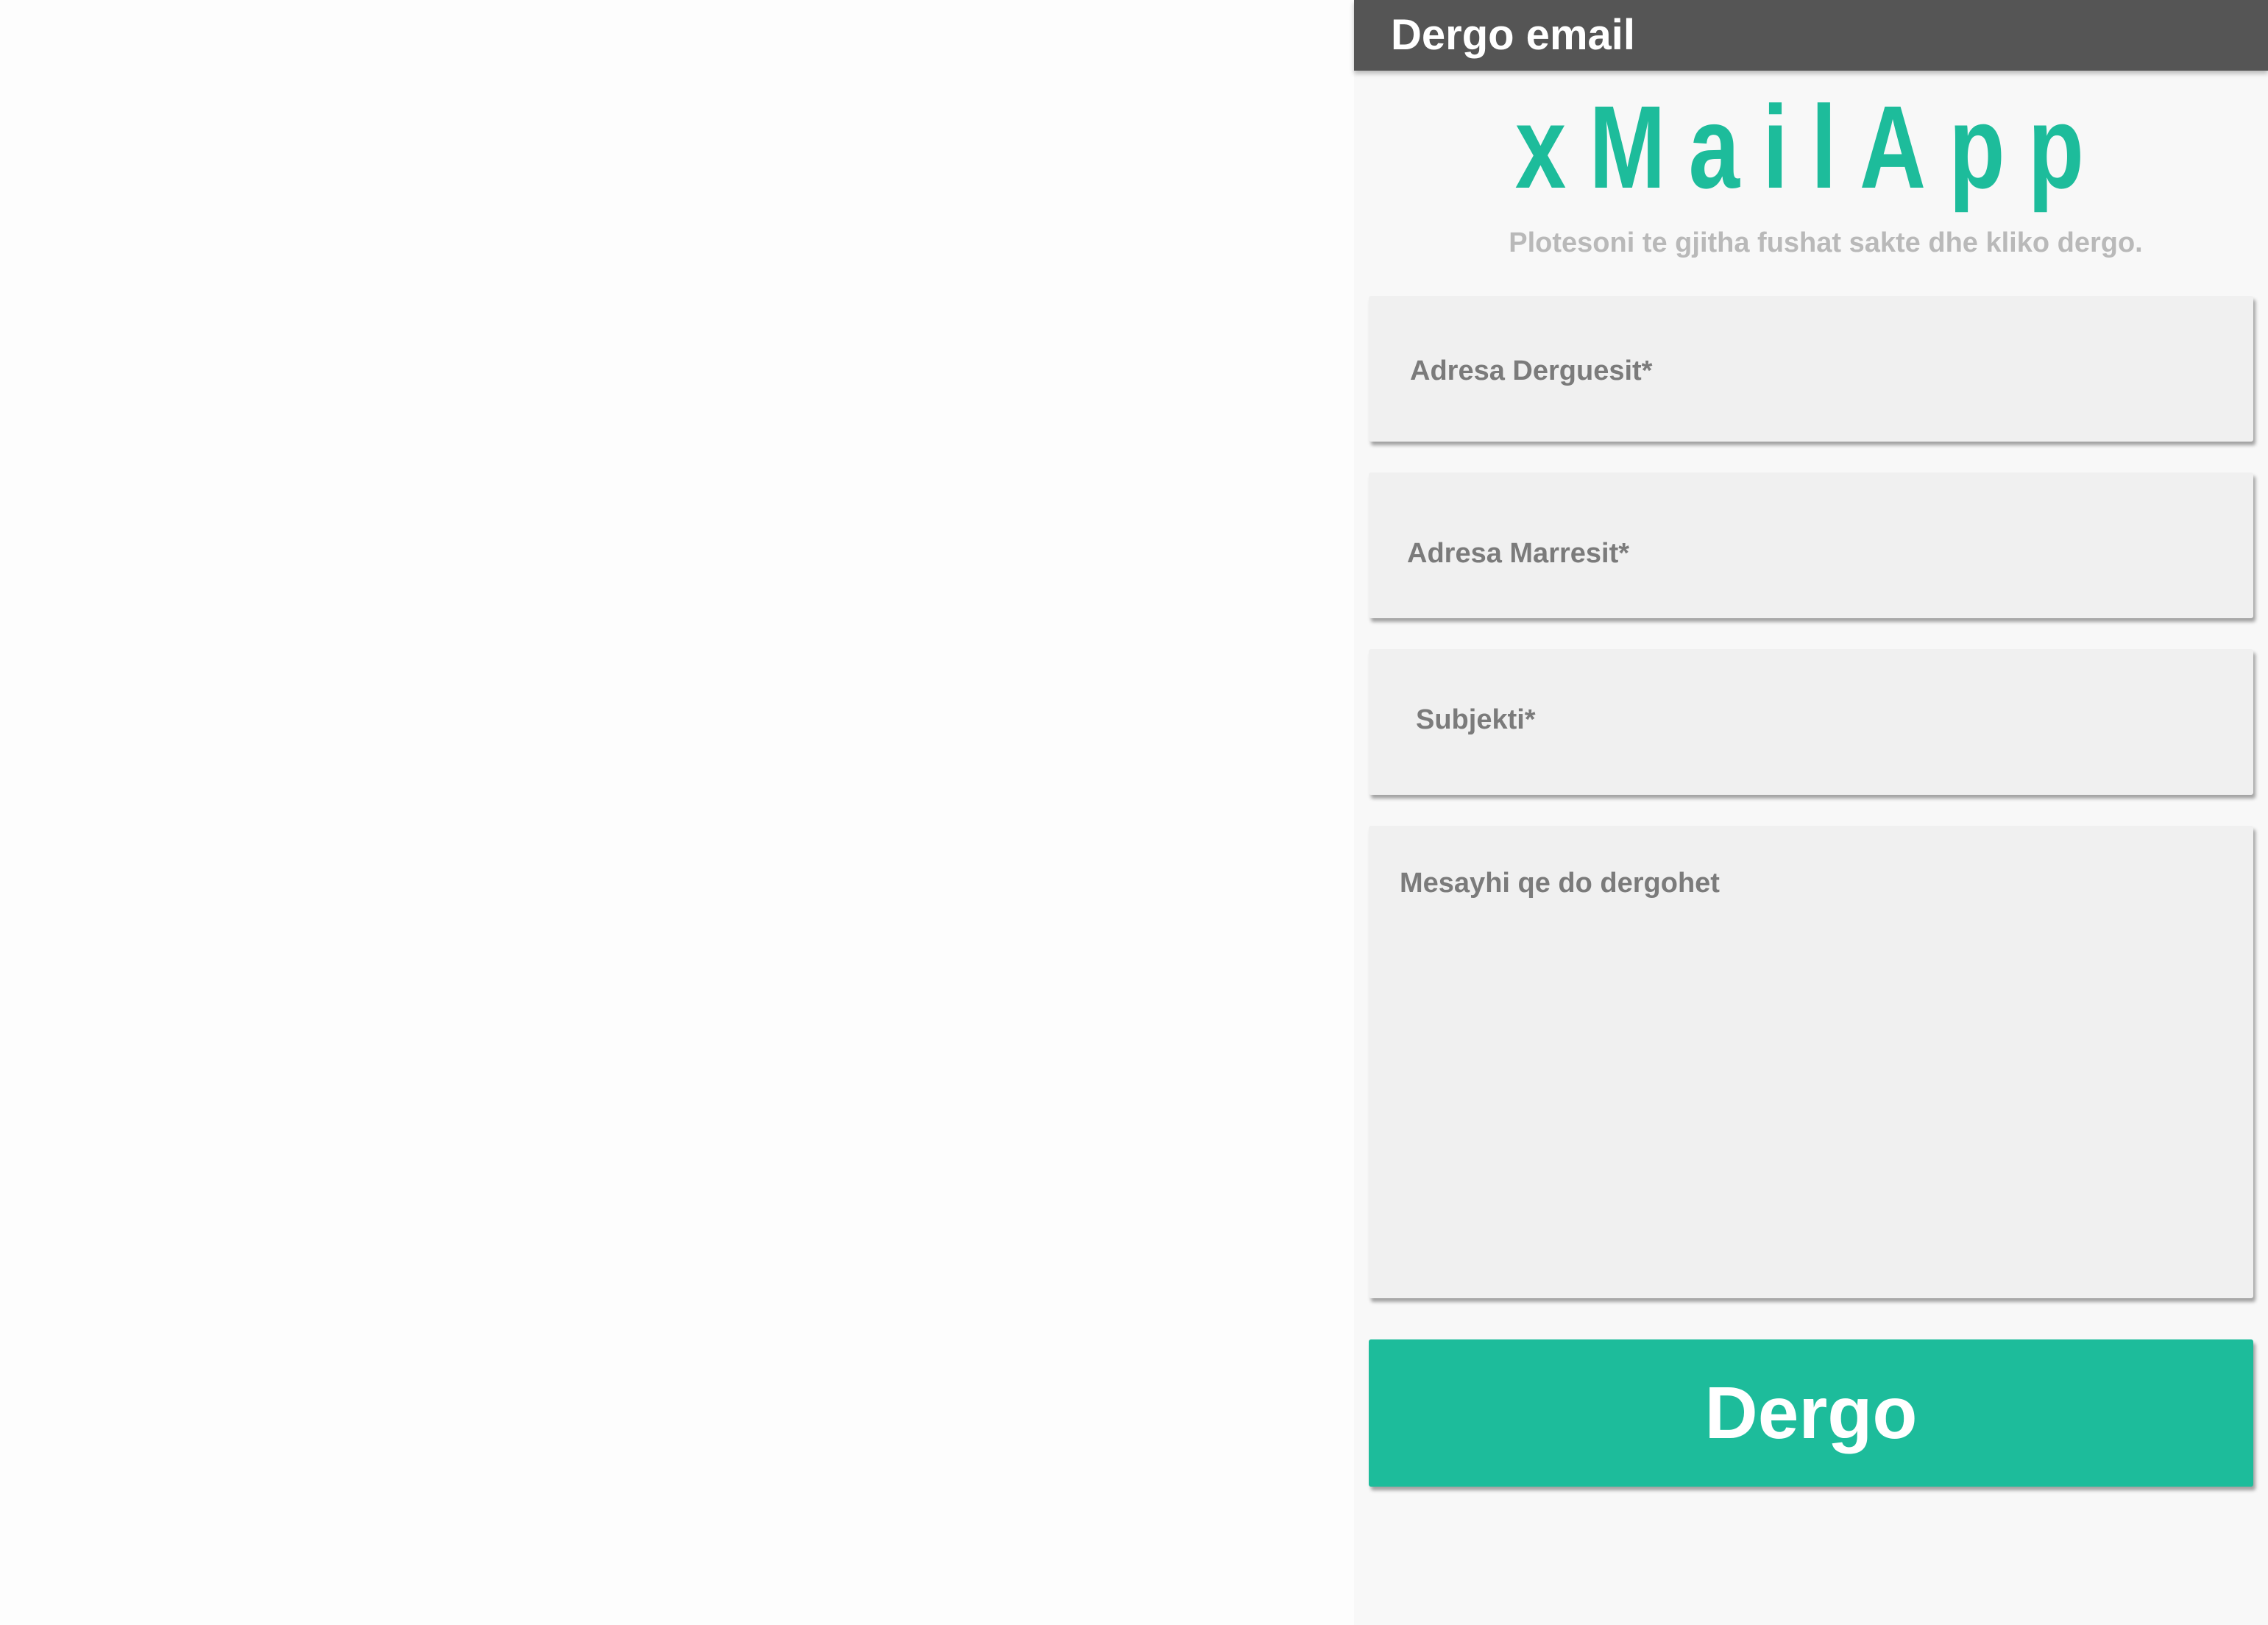  What do you see at coordinates (1531, 370) in the screenshot?
I see `sender-address-placeholder: Adresa Derguesit*` at bounding box center [1531, 370].